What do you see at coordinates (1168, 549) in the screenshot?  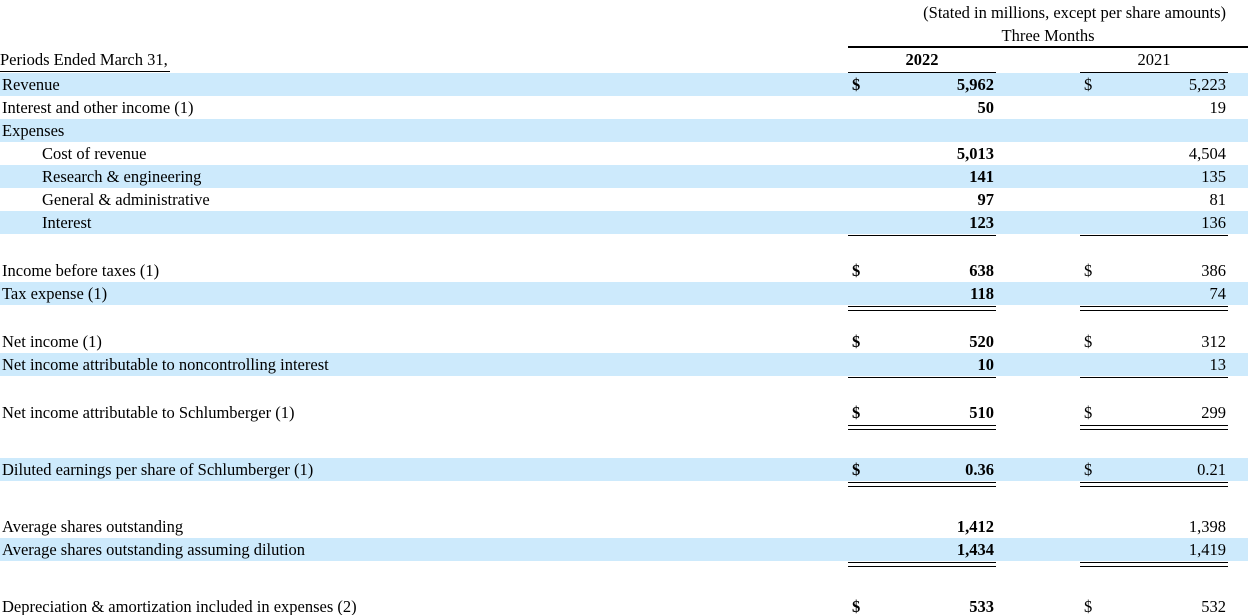 I see `value-2021: 1,419` at bounding box center [1168, 549].